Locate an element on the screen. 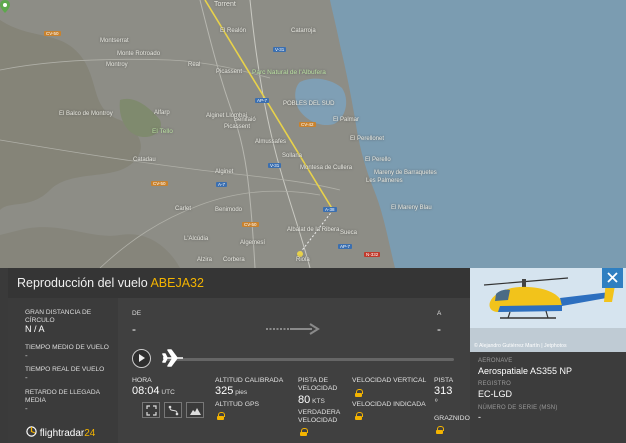 The image size is (626, 443). track-readout: 313 is located at coordinates (443, 391).